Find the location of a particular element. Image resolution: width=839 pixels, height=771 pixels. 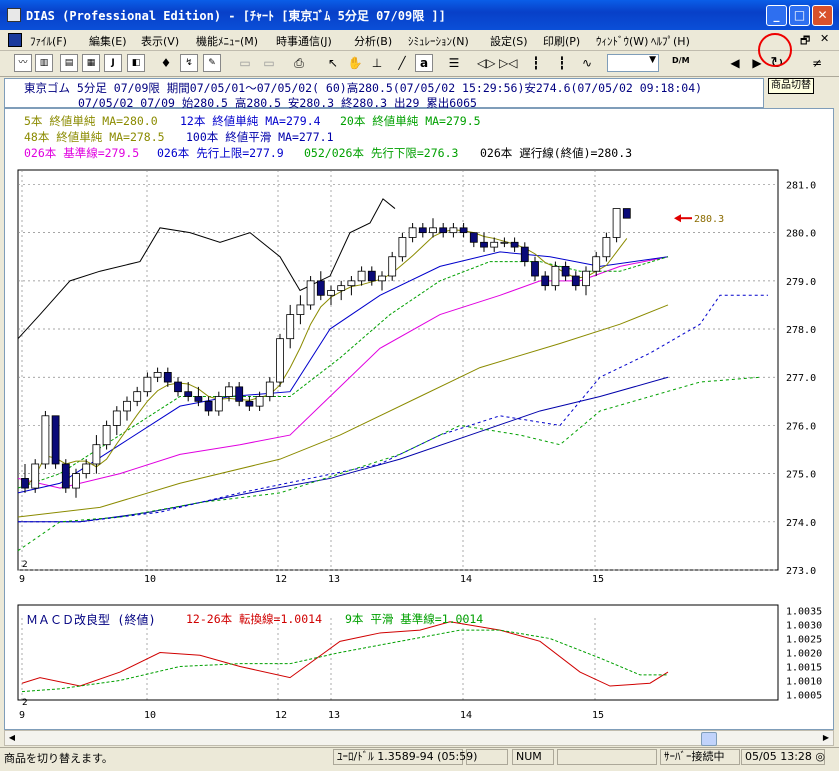

macd-x-axis-label: 9 is located at coordinates (22, 715).